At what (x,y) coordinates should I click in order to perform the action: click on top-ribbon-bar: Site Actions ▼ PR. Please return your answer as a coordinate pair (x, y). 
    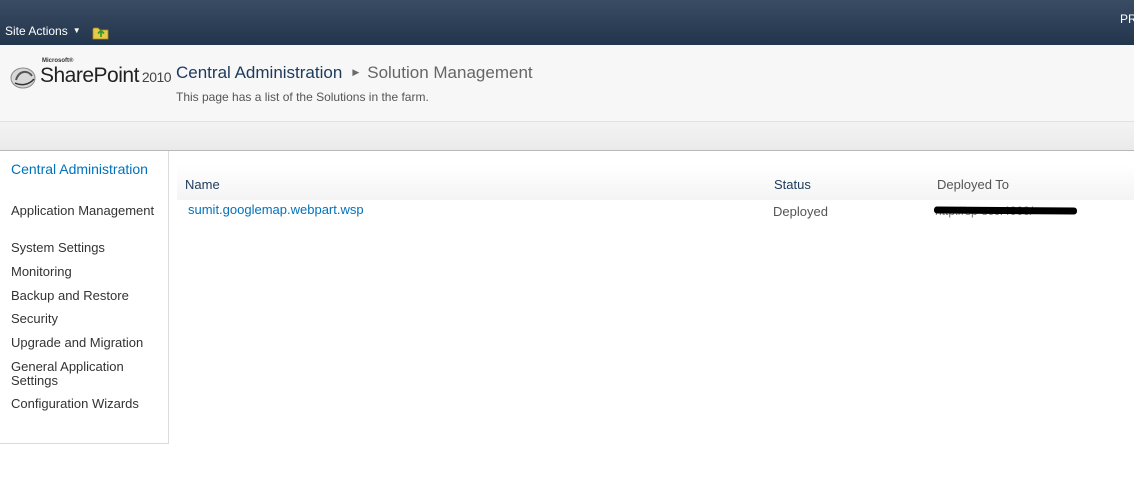
    Looking at the image, I should click on (567, 22).